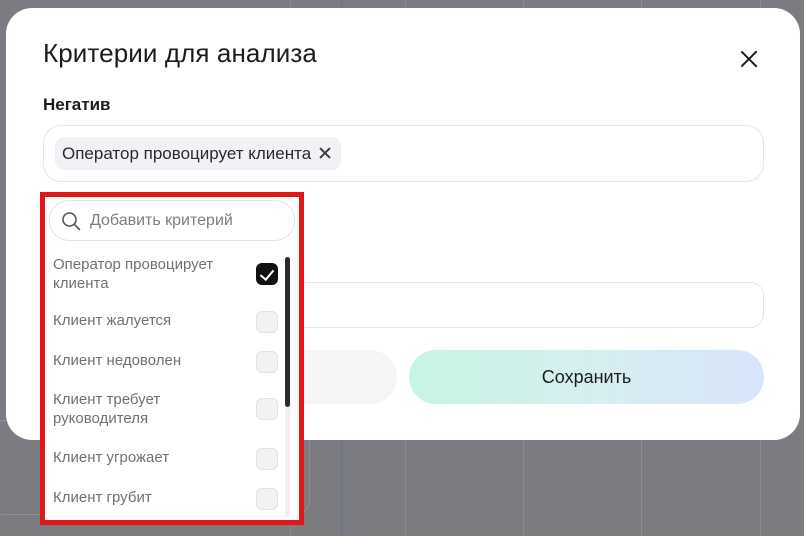 The image size is (804, 536). What do you see at coordinates (325, 153) in the screenshot?
I see `remove-tag-icon` at bounding box center [325, 153].